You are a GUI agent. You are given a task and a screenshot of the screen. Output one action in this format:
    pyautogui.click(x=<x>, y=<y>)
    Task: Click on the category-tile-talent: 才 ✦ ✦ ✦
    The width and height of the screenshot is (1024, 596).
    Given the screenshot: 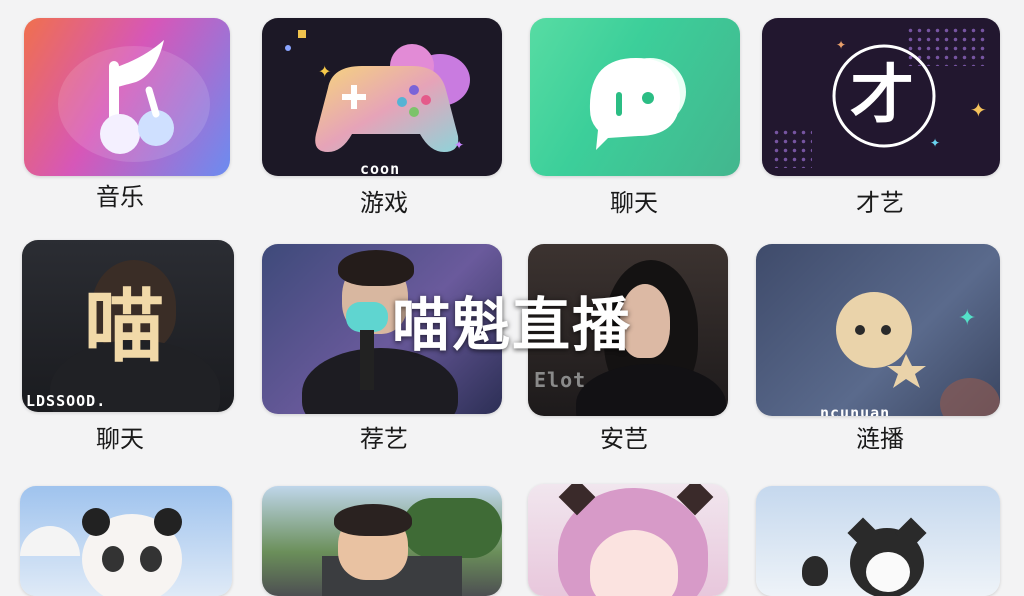 What is the action you would take?
    pyautogui.click(x=881, y=97)
    